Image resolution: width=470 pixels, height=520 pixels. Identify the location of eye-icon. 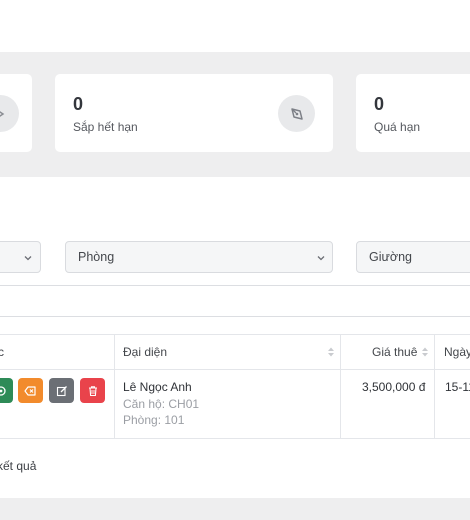
(3, 390).